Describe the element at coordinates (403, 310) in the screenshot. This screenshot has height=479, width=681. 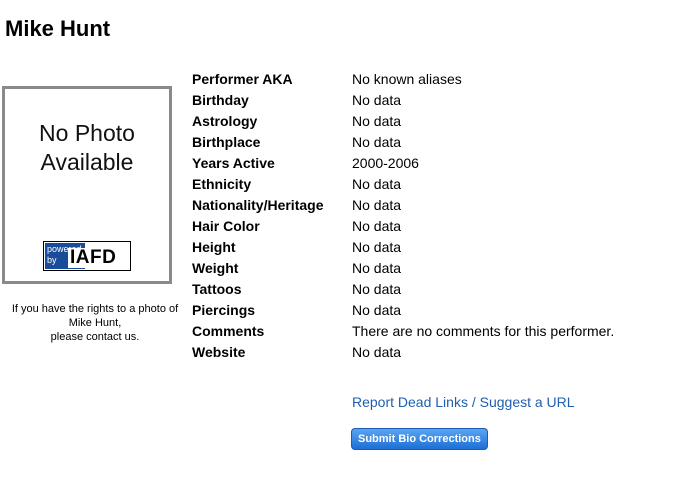
I see `bio-row: Piercings No data` at that location.